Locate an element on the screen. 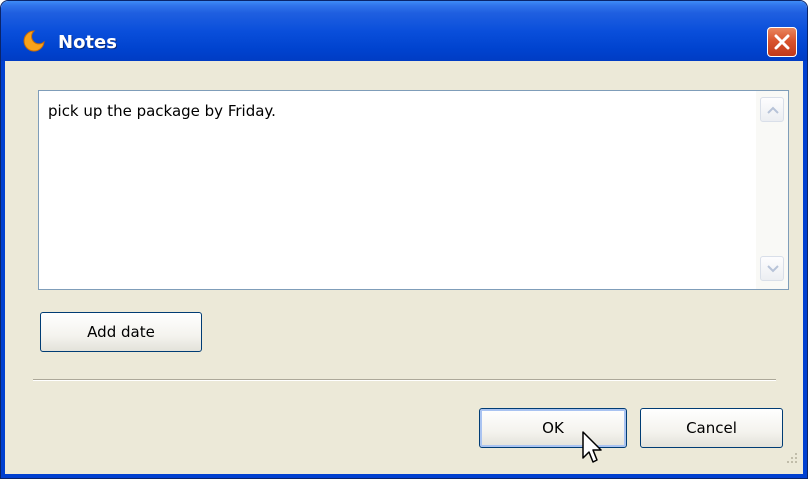  close-x-icon is located at coordinates (782, 42).